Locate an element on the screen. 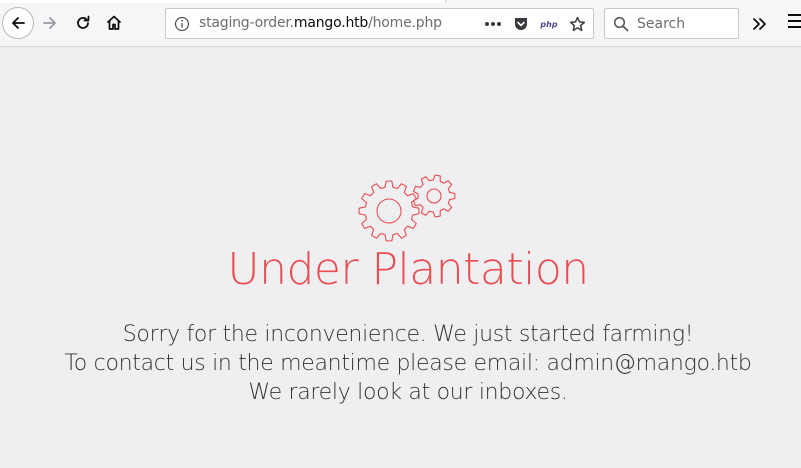 Image resolution: width=801 pixels, height=468 pixels. search-bar: Search is located at coordinates (671, 23).